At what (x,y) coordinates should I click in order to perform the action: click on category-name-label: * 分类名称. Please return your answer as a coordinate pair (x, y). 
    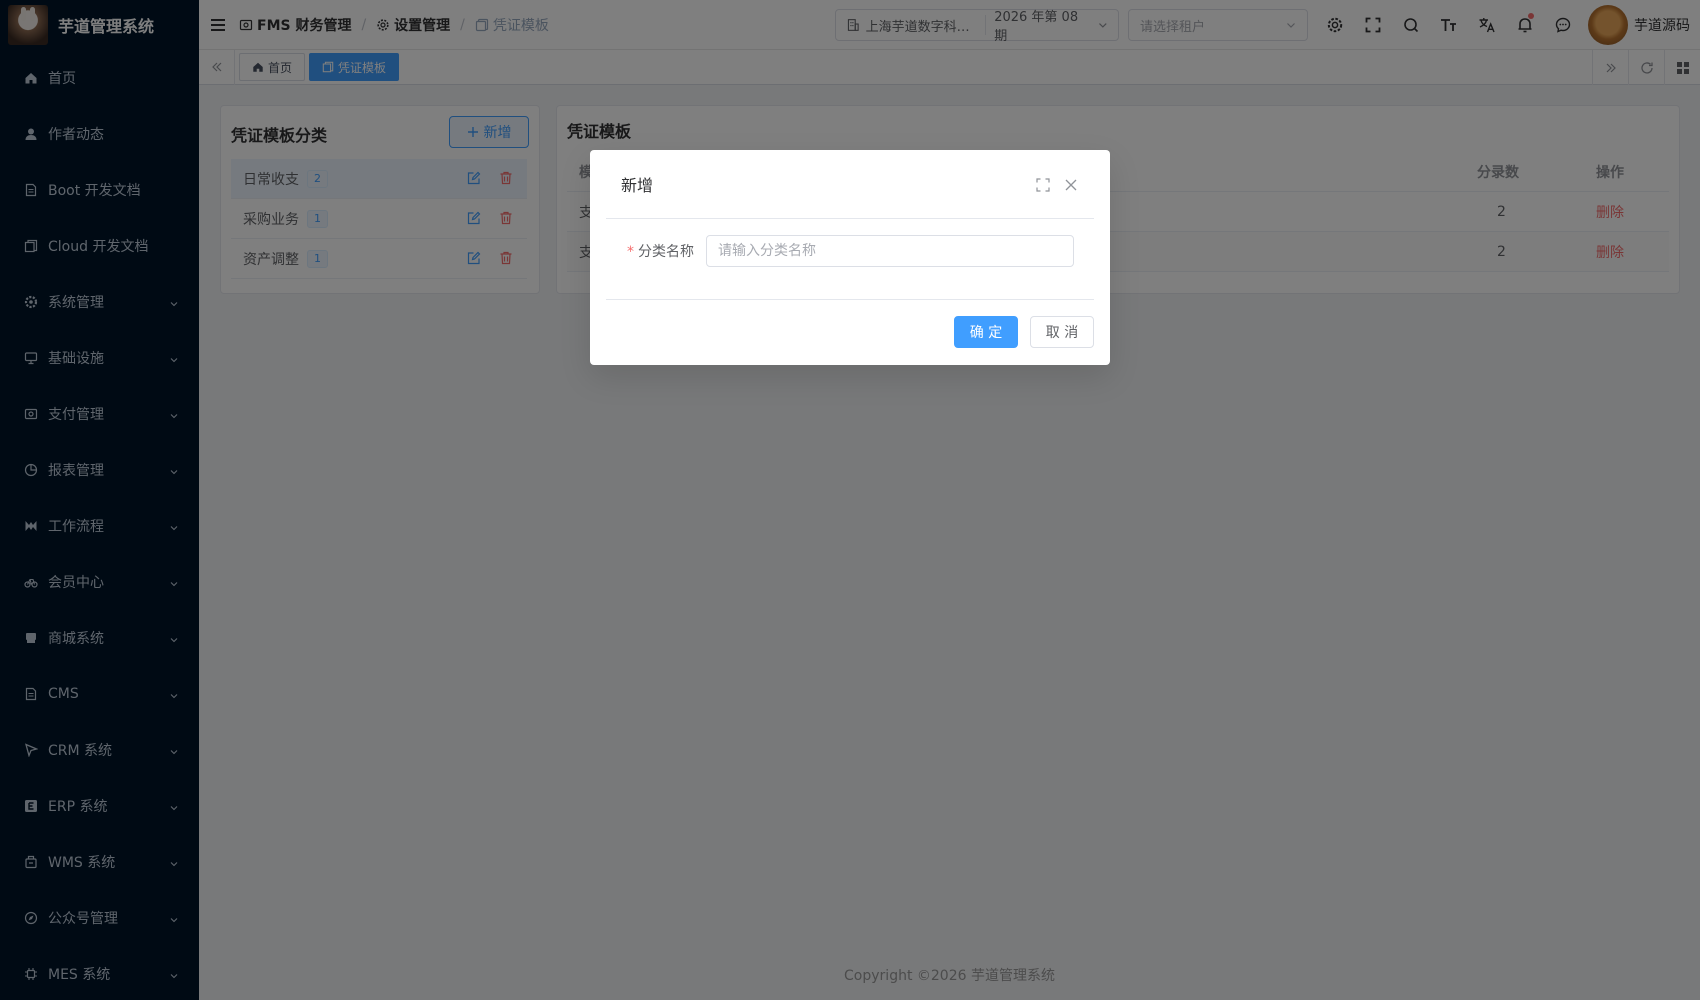
    Looking at the image, I should click on (656, 251).